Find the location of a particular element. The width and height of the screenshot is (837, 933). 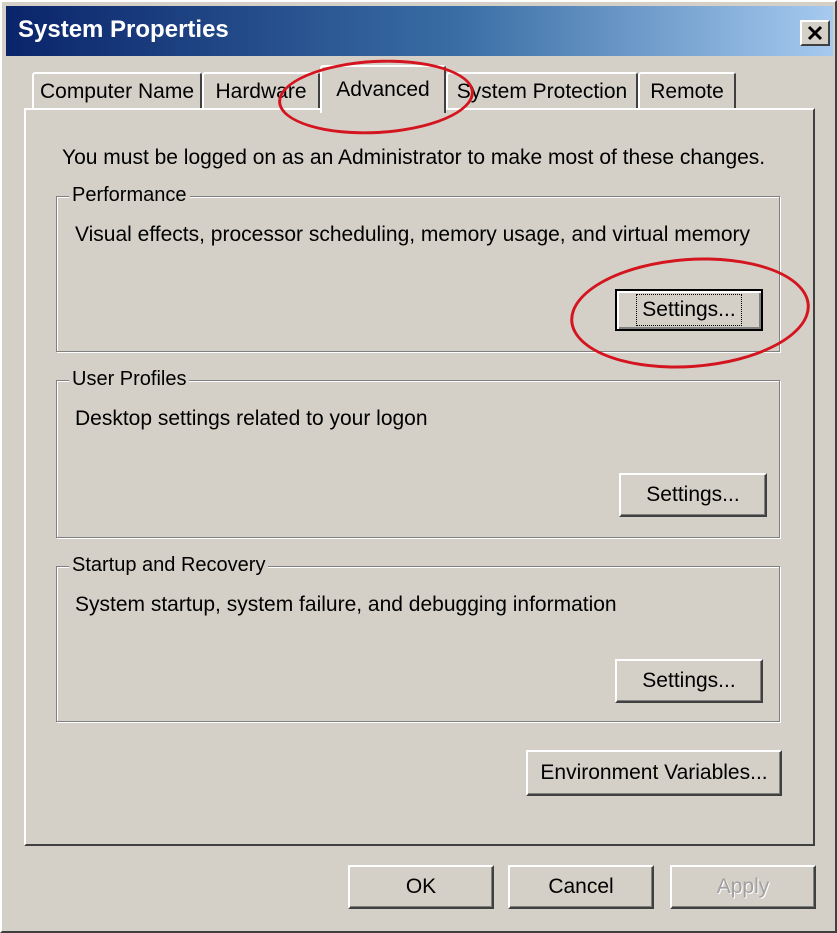

tab-computer-name: Computer Name is located at coordinates (117, 91).